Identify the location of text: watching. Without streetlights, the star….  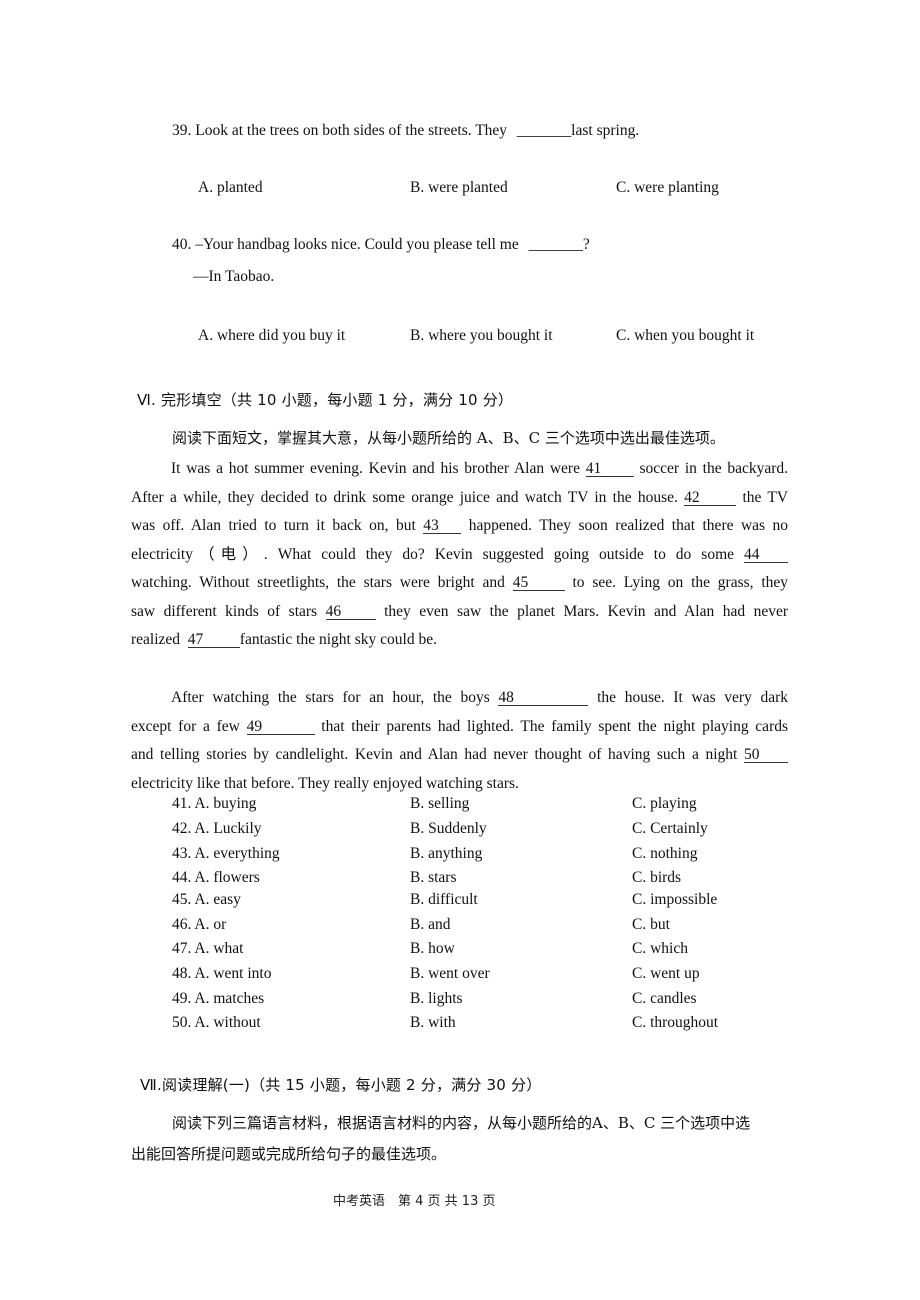
(318, 582).